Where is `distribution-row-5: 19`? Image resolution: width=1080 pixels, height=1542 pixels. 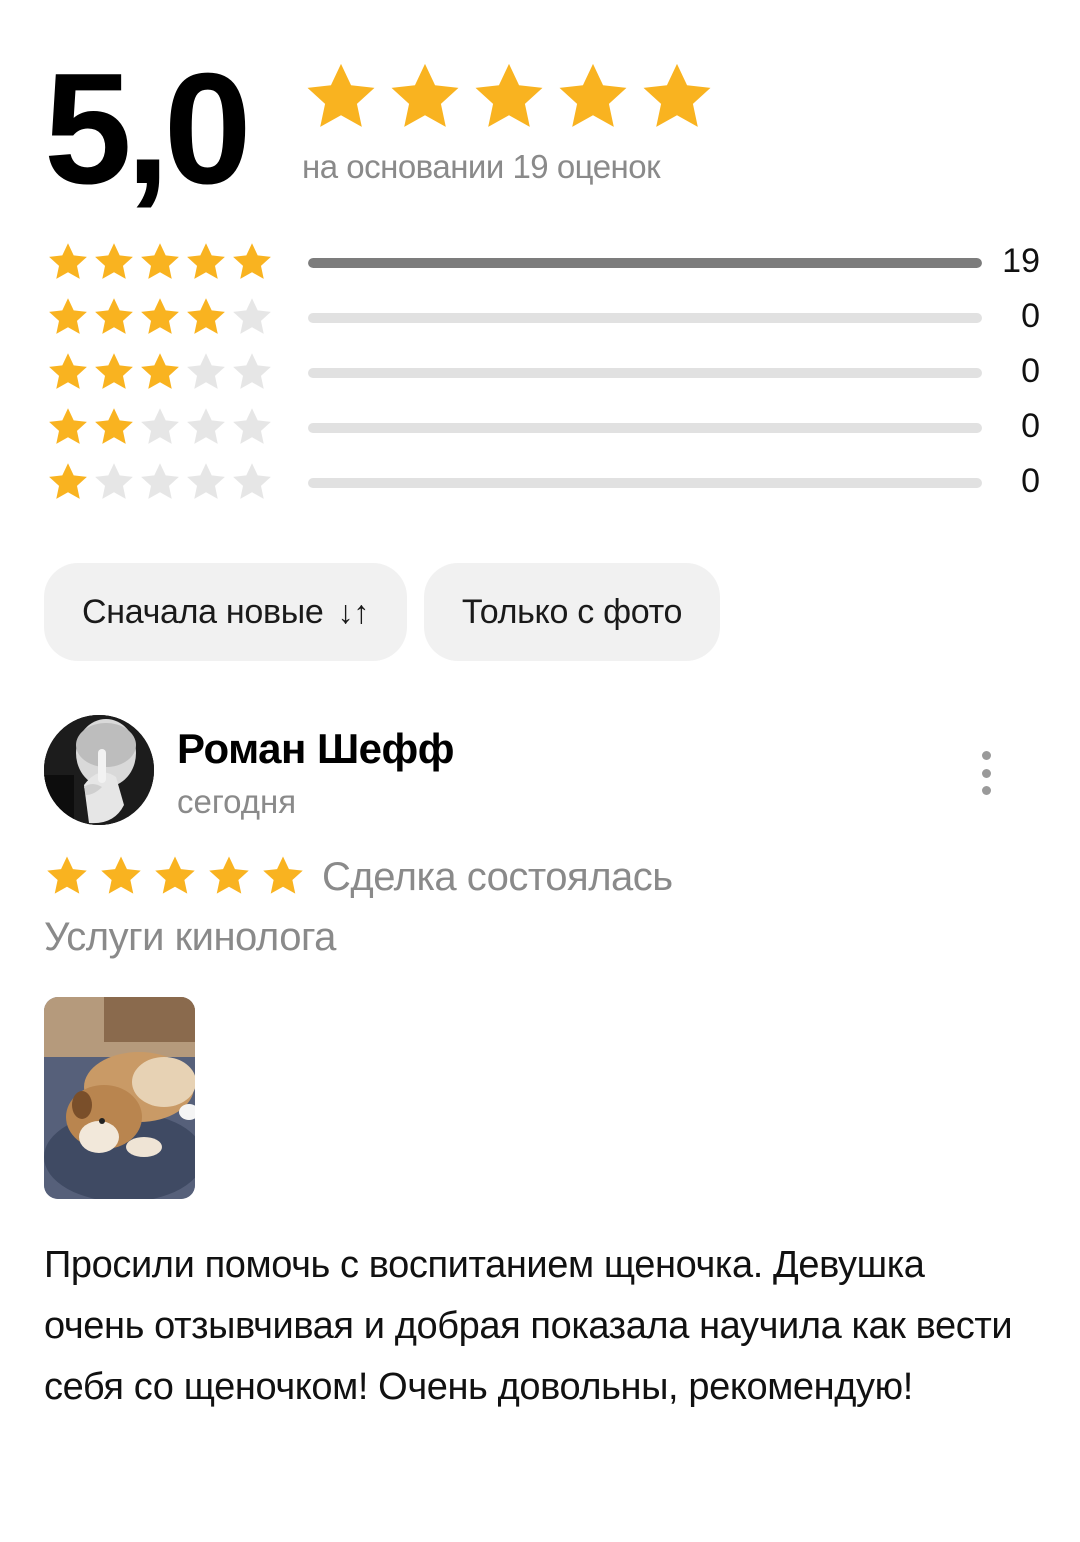
distribution-row-5: 19 is located at coordinates (543, 267).